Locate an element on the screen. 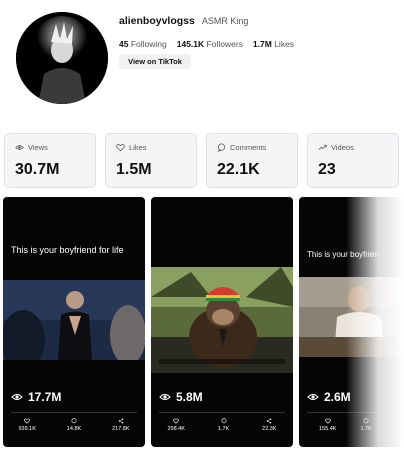 Image resolution: width=404 pixels, height=450 pixels. likes-metric: 155.4K is located at coordinates (327, 425).